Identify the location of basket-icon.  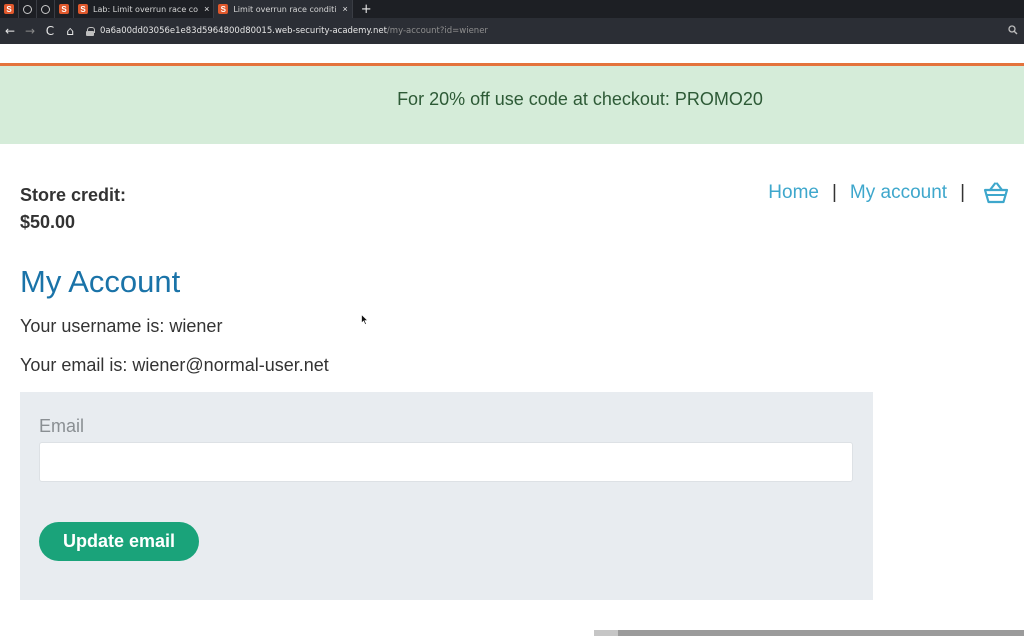
(996, 193).